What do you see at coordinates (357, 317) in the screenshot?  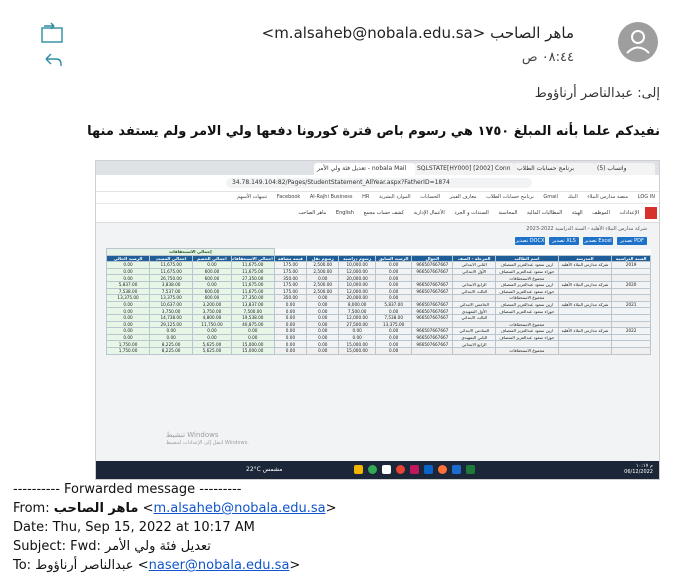 I see `table-cell: 12,000.00` at bounding box center [357, 317].